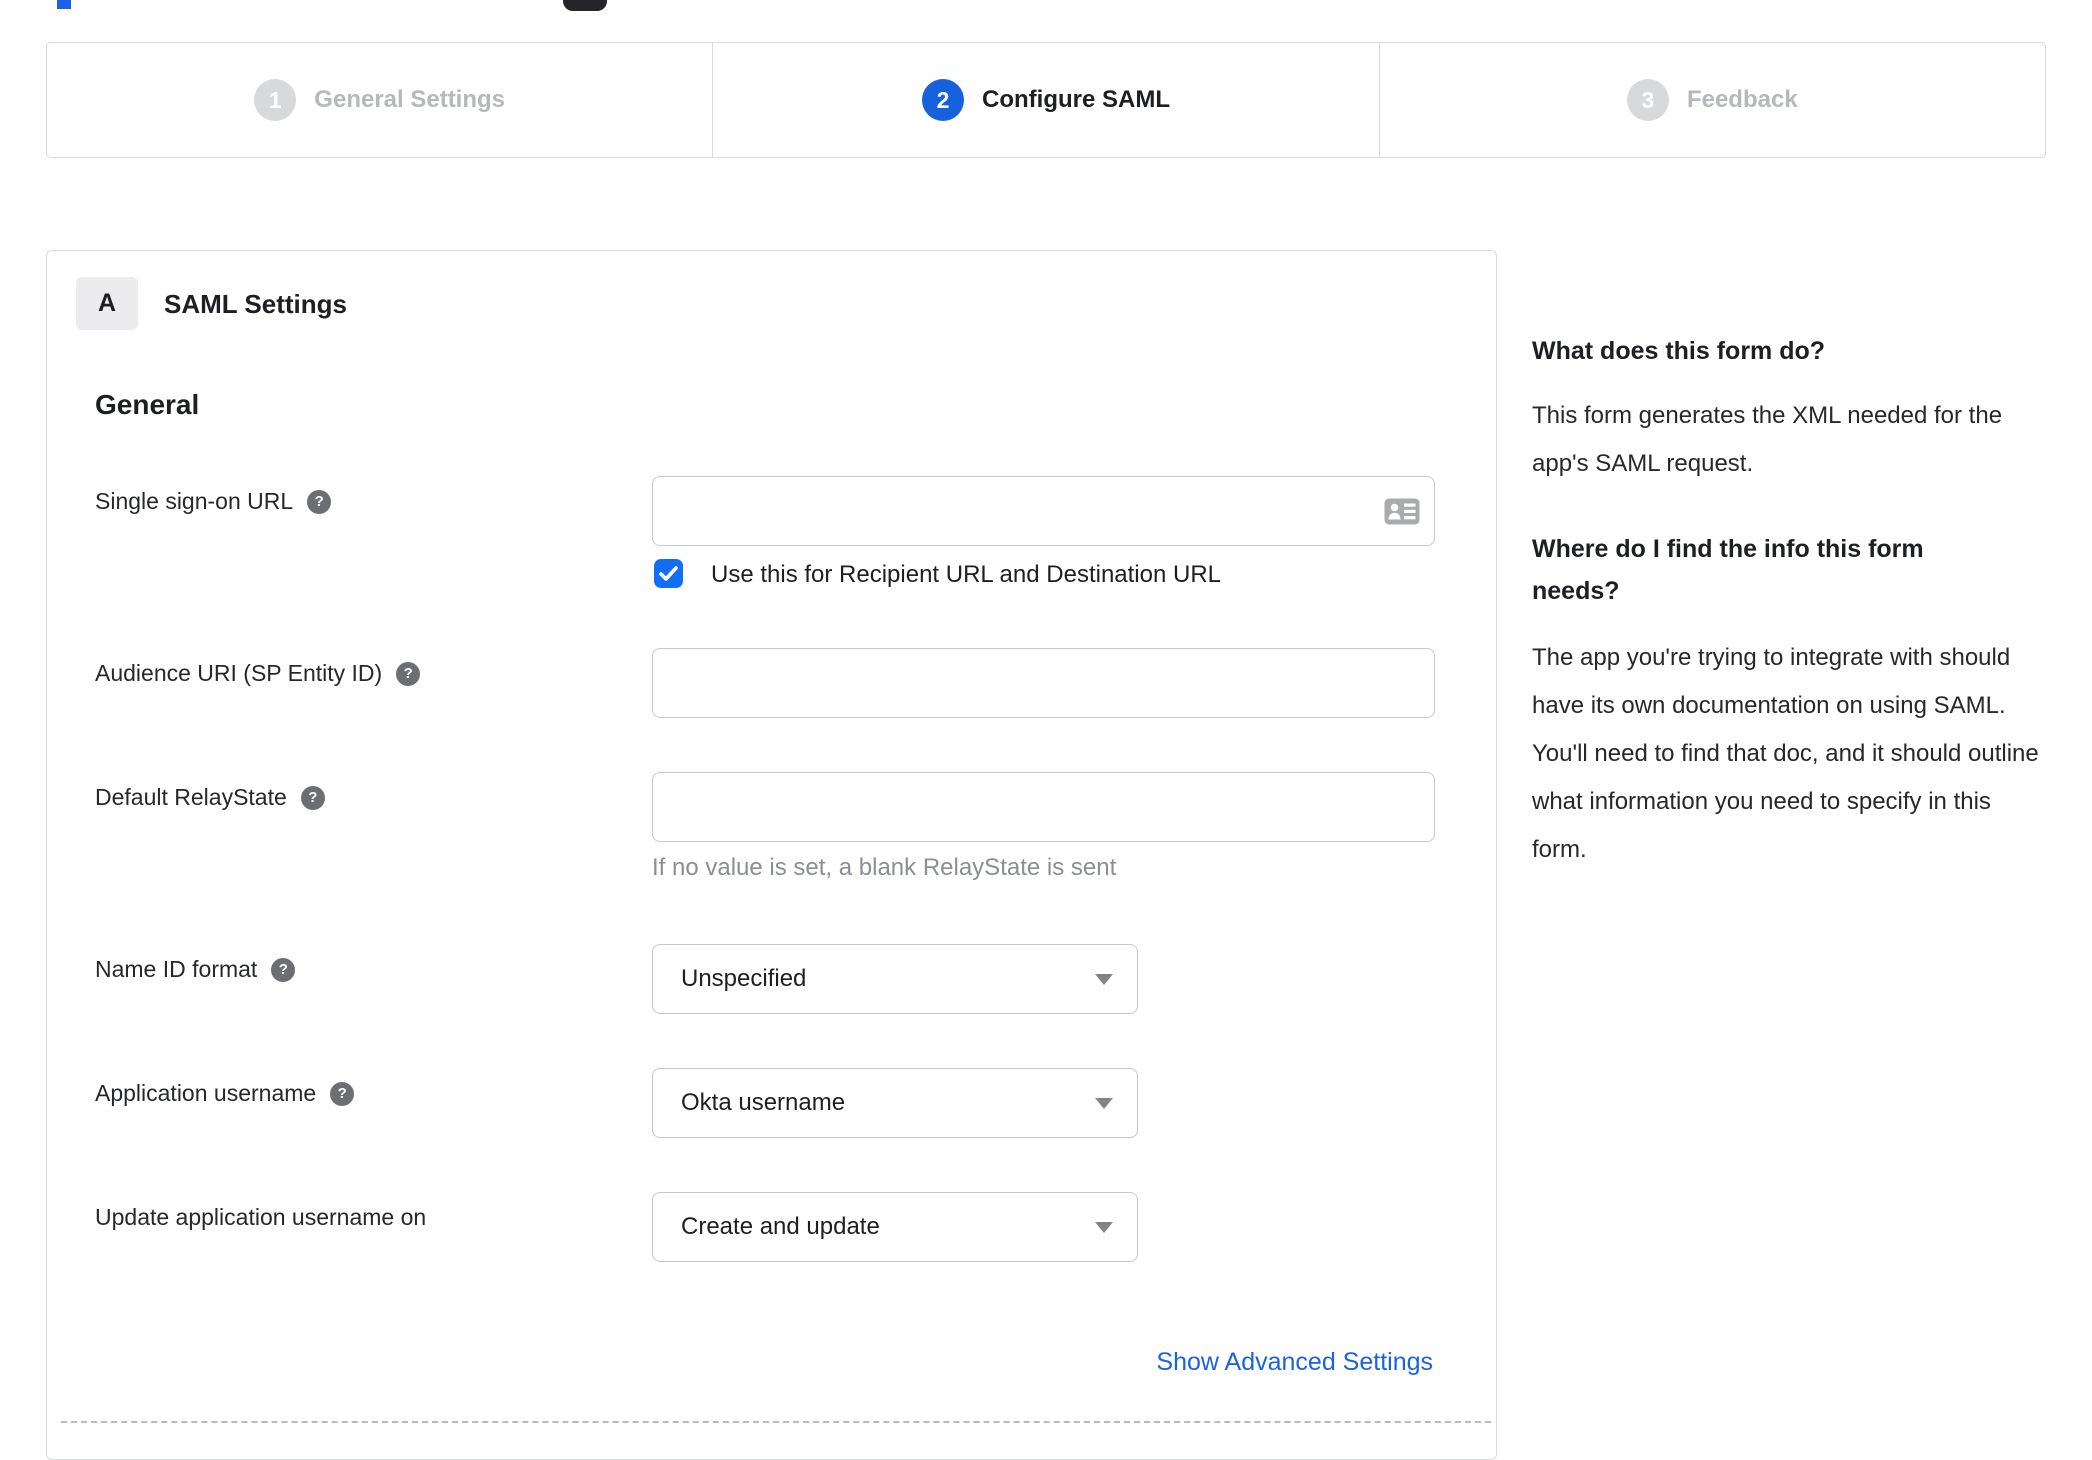  I want to click on recipient-url-checkbox, so click(668, 573).